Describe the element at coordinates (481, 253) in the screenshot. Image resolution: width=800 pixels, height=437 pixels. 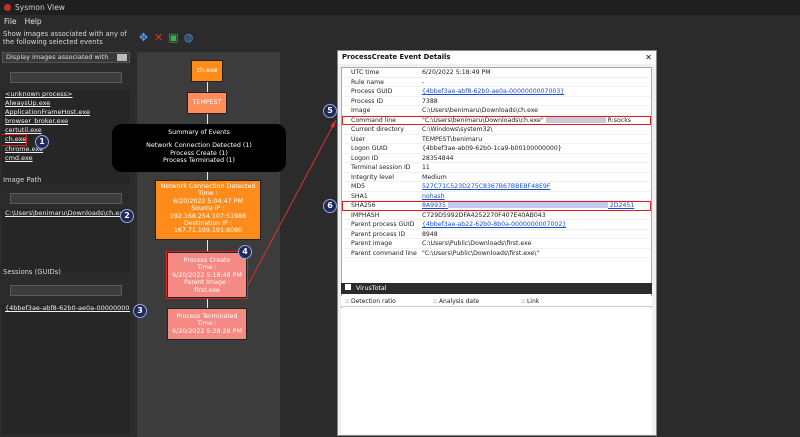
I see `row-value: "C:\Users\Public\Downloads\first.exe\"` at that location.